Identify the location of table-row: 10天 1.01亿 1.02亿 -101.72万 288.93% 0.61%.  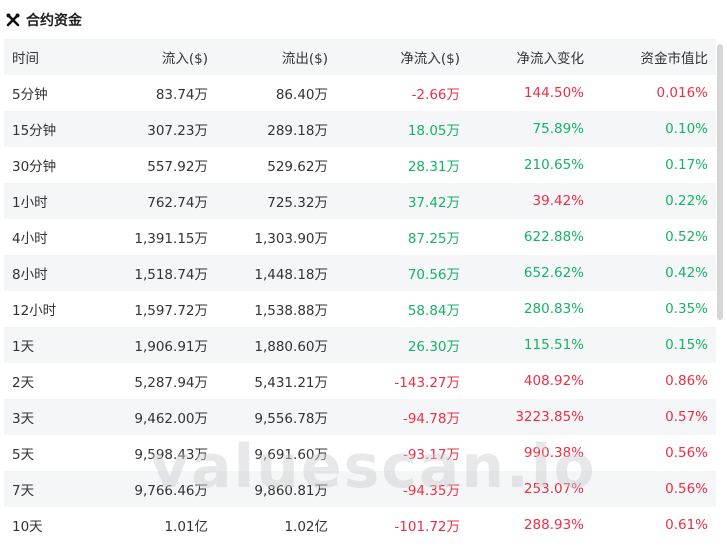
(360, 525).